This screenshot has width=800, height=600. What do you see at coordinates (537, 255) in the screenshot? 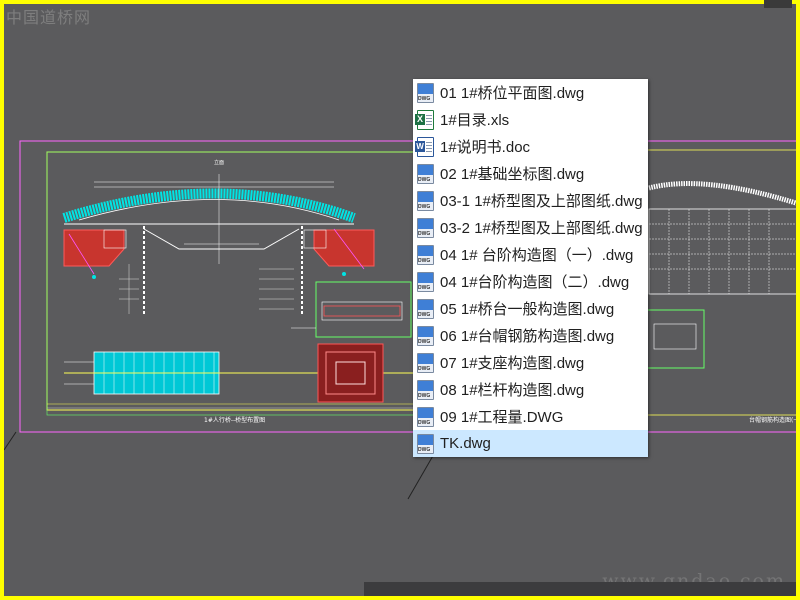
I see `file-menu-item-label: 04 1# 台阶构造图（一）.dwg` at bounding box center [537, 255].